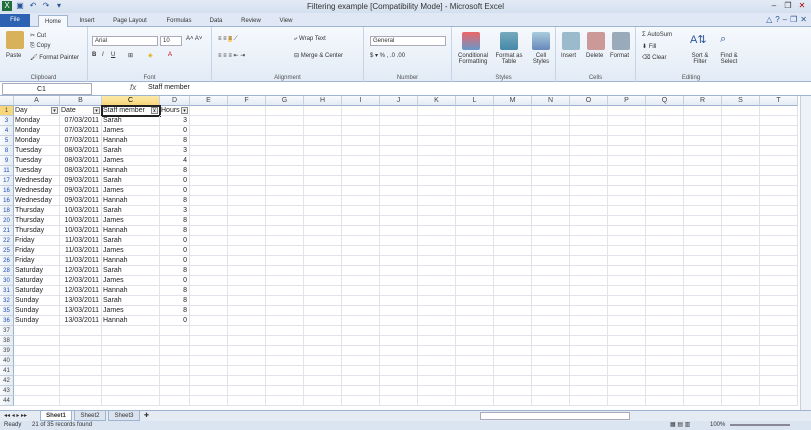  What do you see at coordinates (170, 55) in the screenshot?
I see `font-color-icon: A` at bounding box center [170, 55].